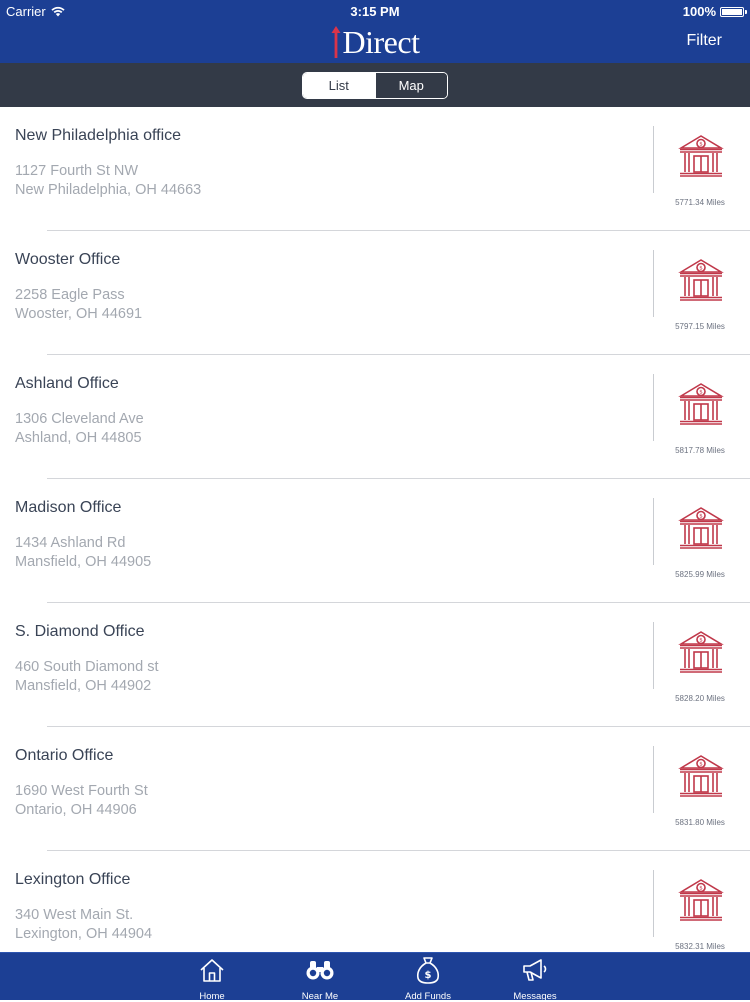 The width and height of the screenshot is (750, 1002). I want to click on status-time: 3:15 PM, so click(375, 11).